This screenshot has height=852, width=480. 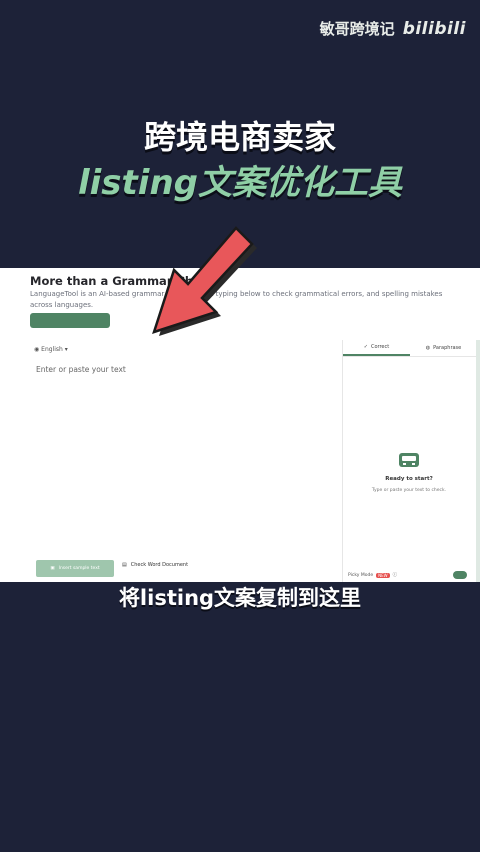 I want to click on text-editor-placeholder: Enter or paste your text, so click(x=81, y=369).